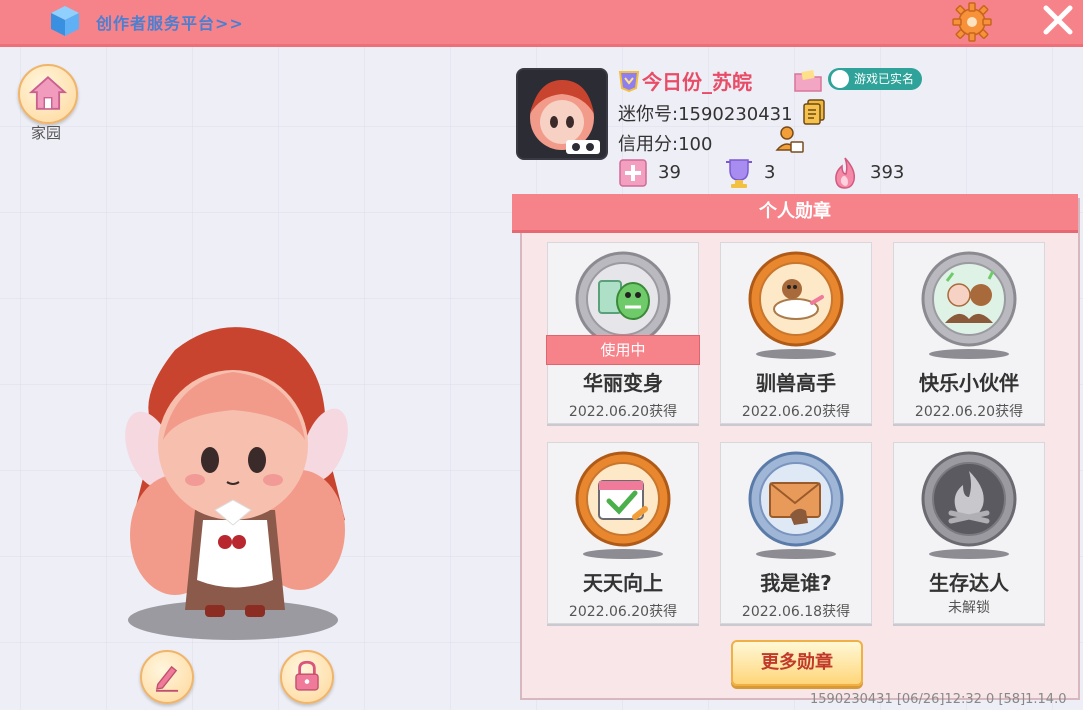 The width and height of the screenshot is (1083, 710). What do you see at coordinates (814, 112) in the screenshot?
I see `copy-icon` at bounding box center [814, 112].